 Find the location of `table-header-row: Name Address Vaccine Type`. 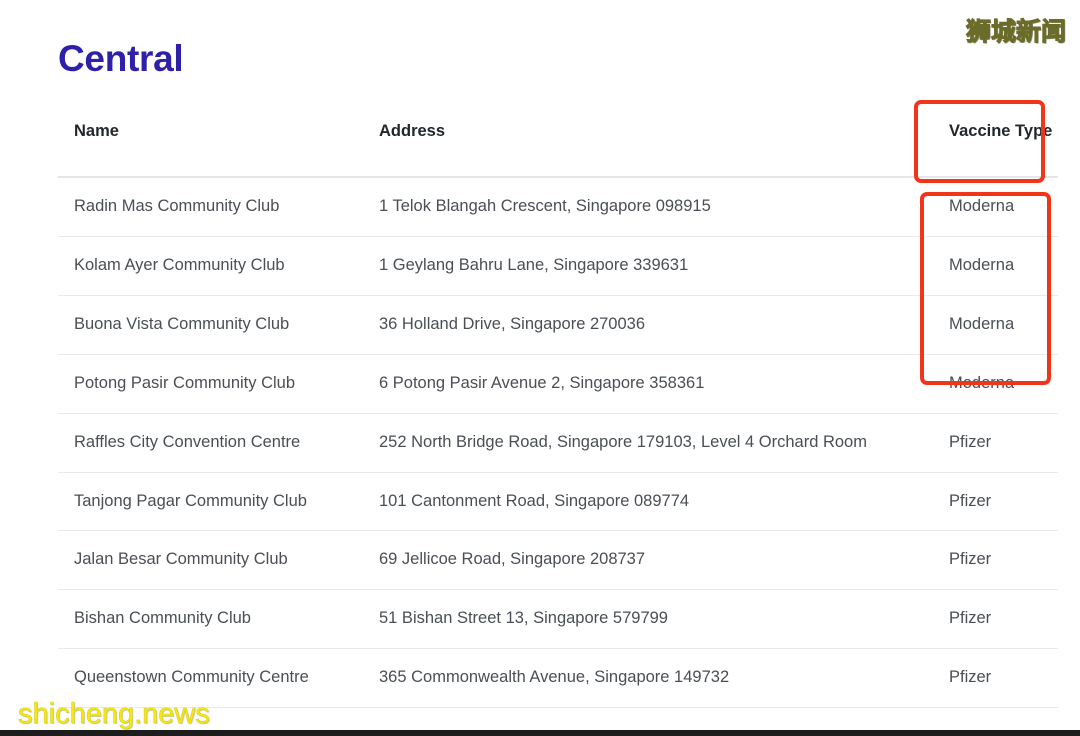

table-header-row: Name Address Vaccine Type is located at coordinates (558, 143).